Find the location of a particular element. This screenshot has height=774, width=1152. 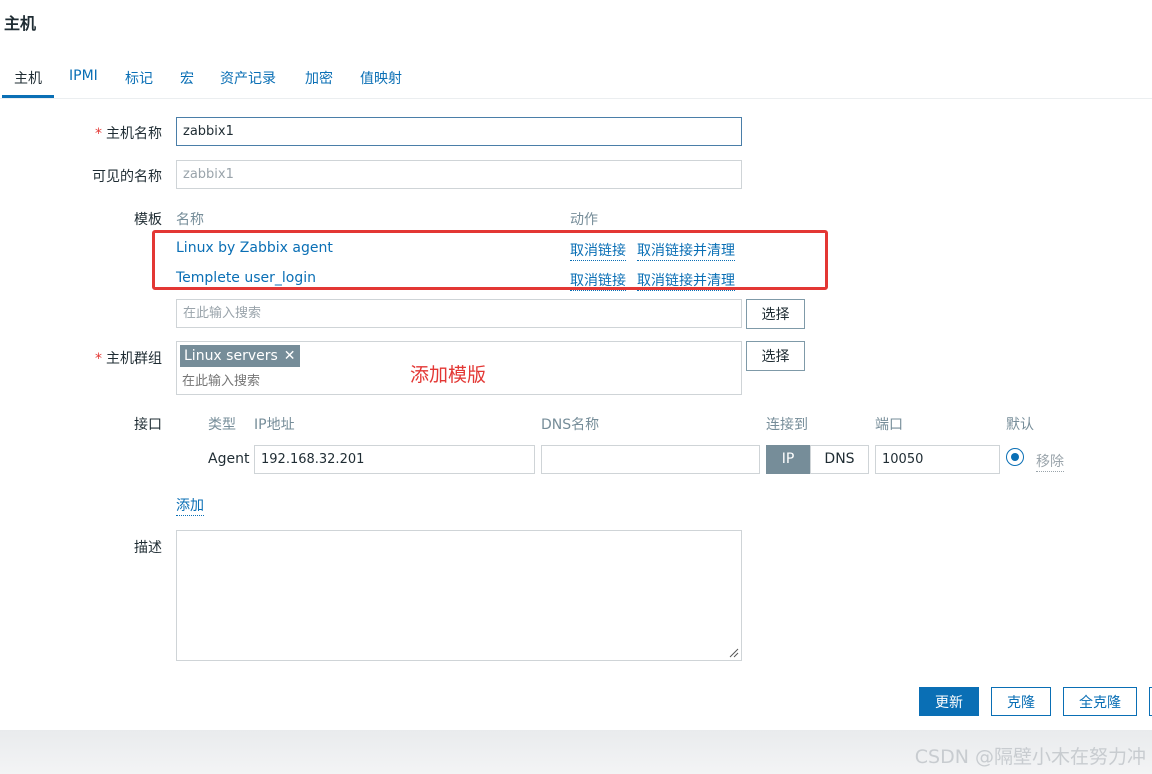

interface-dns-input is located at coordinates (650, 459).